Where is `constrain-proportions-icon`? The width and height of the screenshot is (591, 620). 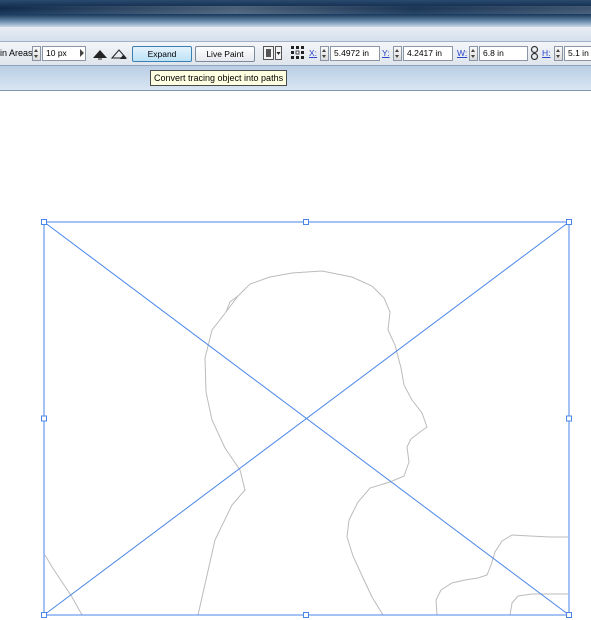
constrain-proportions-icon is located at coordinates (534, 53).